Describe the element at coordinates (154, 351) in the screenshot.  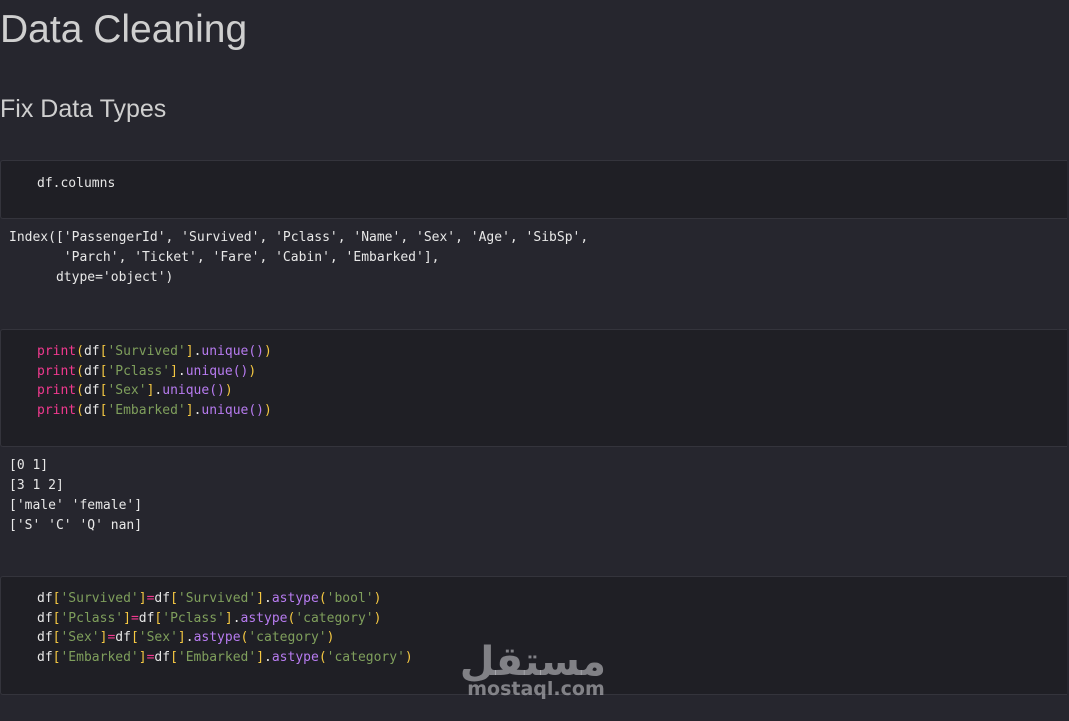
I see `code-line: print(df['Survived'].unique())` at that location.